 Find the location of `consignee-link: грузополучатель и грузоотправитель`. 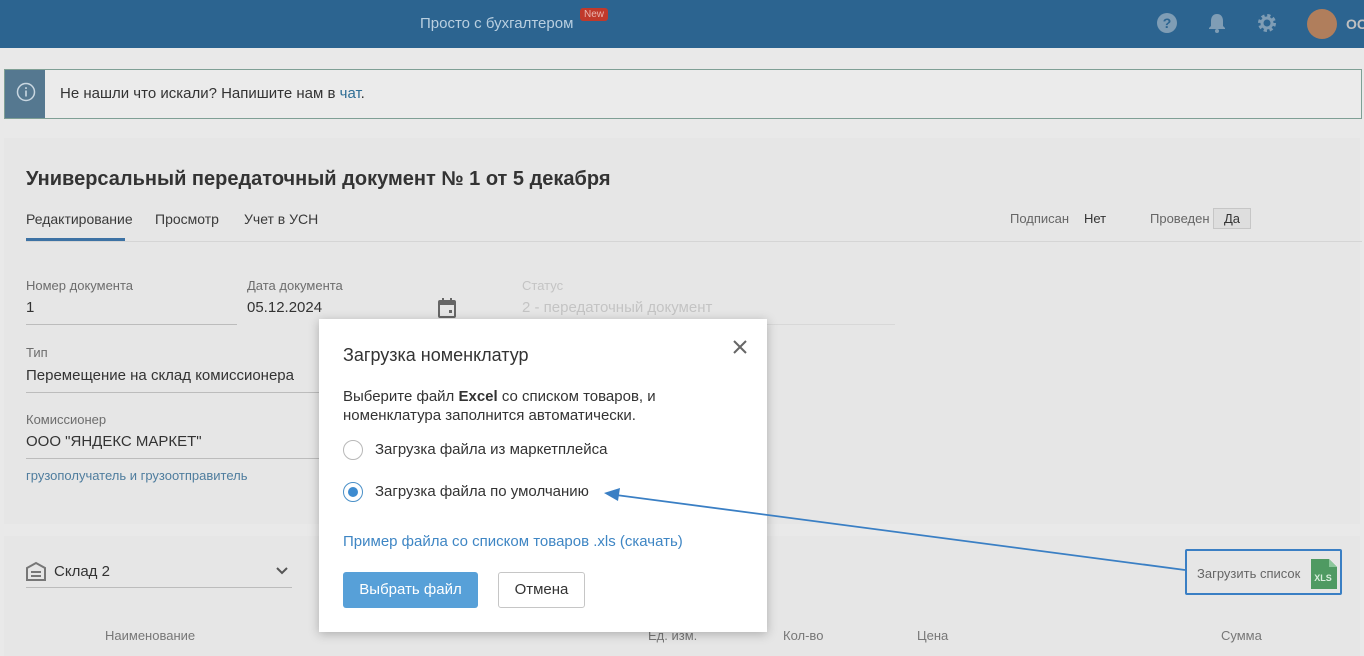

consignee-link: грузополучатель и грузоотправитель is located at coordinates (137, 475).